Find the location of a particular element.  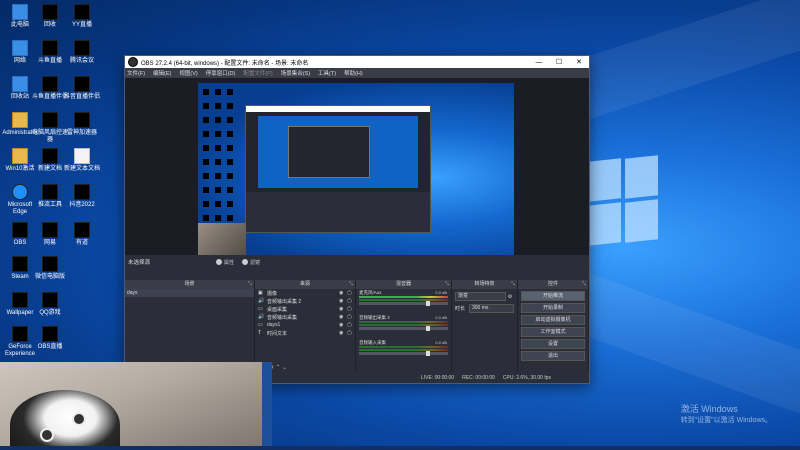

menu-help: 帮助(H) is located at coordinates (353, 73).